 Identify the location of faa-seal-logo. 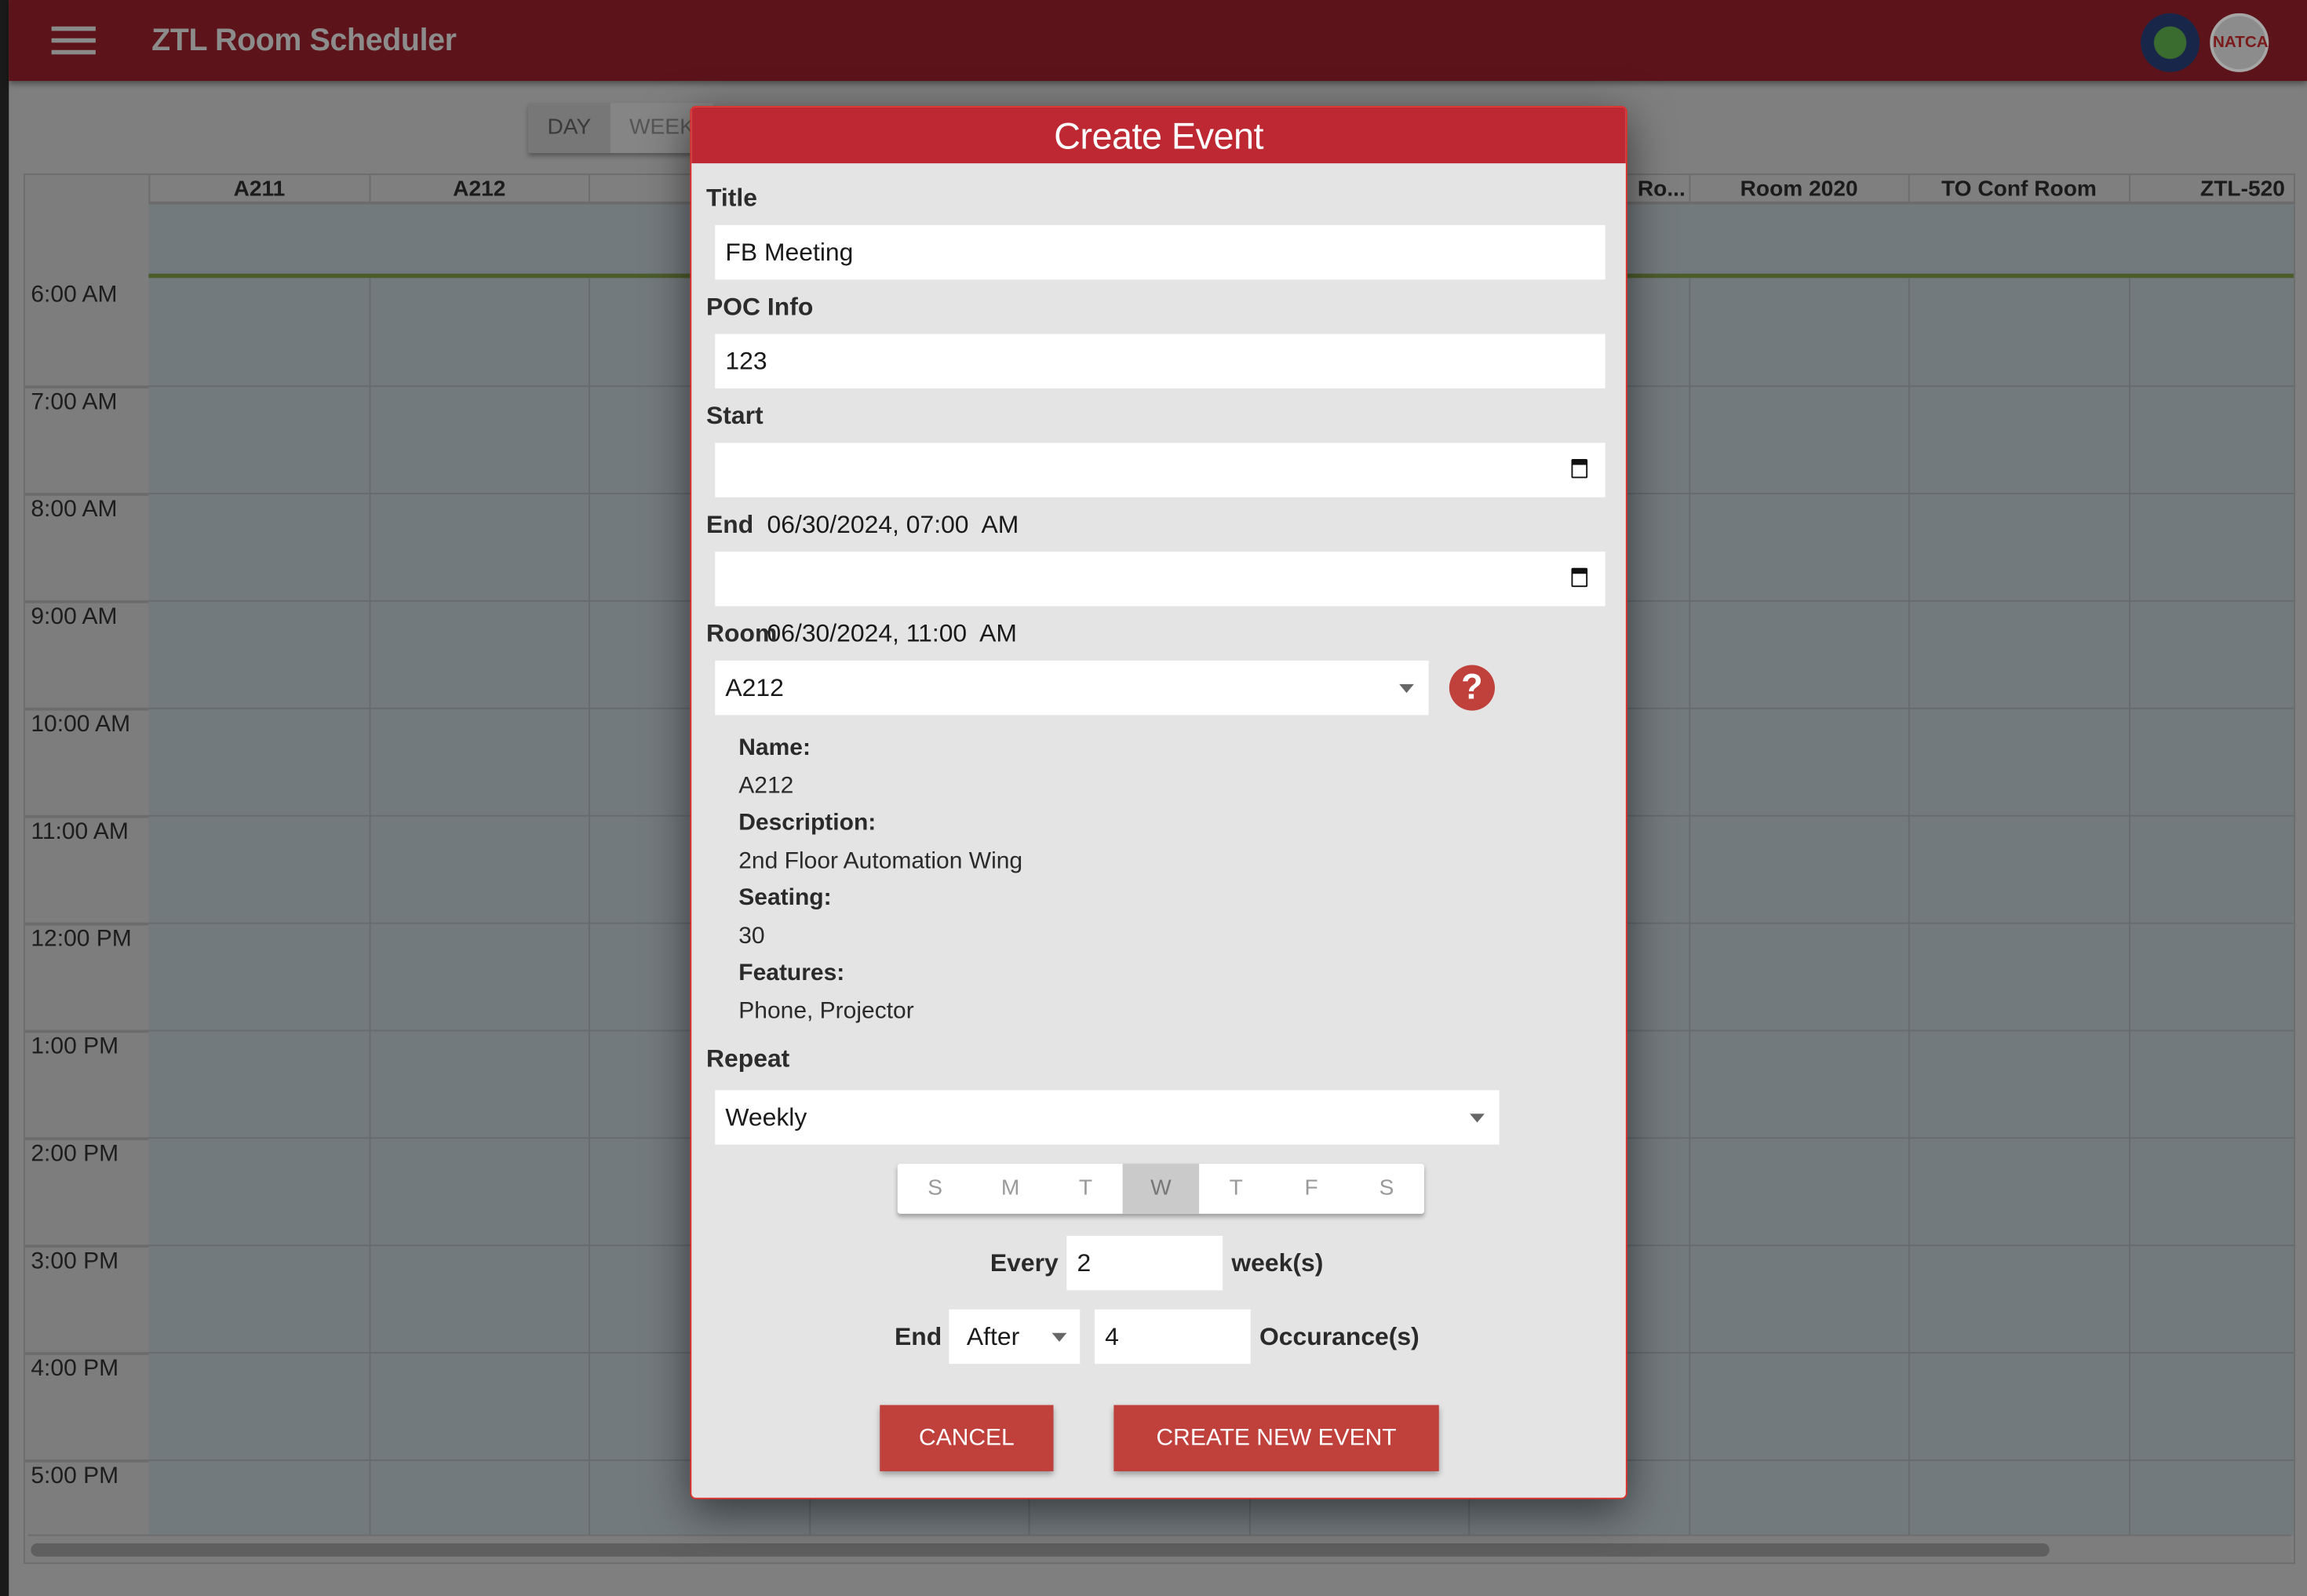
(2170, 42).